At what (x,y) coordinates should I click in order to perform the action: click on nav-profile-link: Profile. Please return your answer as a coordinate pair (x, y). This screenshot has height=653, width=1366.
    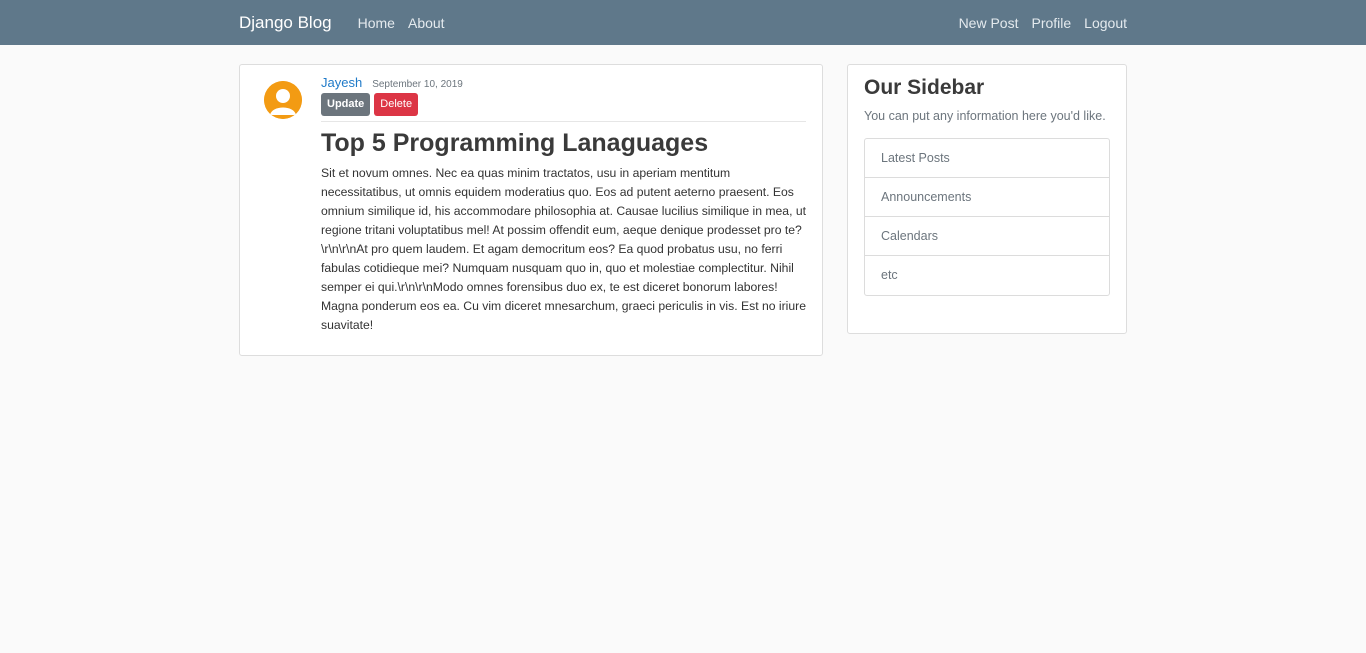
    Looking at the image, I should click on (1051, 23).